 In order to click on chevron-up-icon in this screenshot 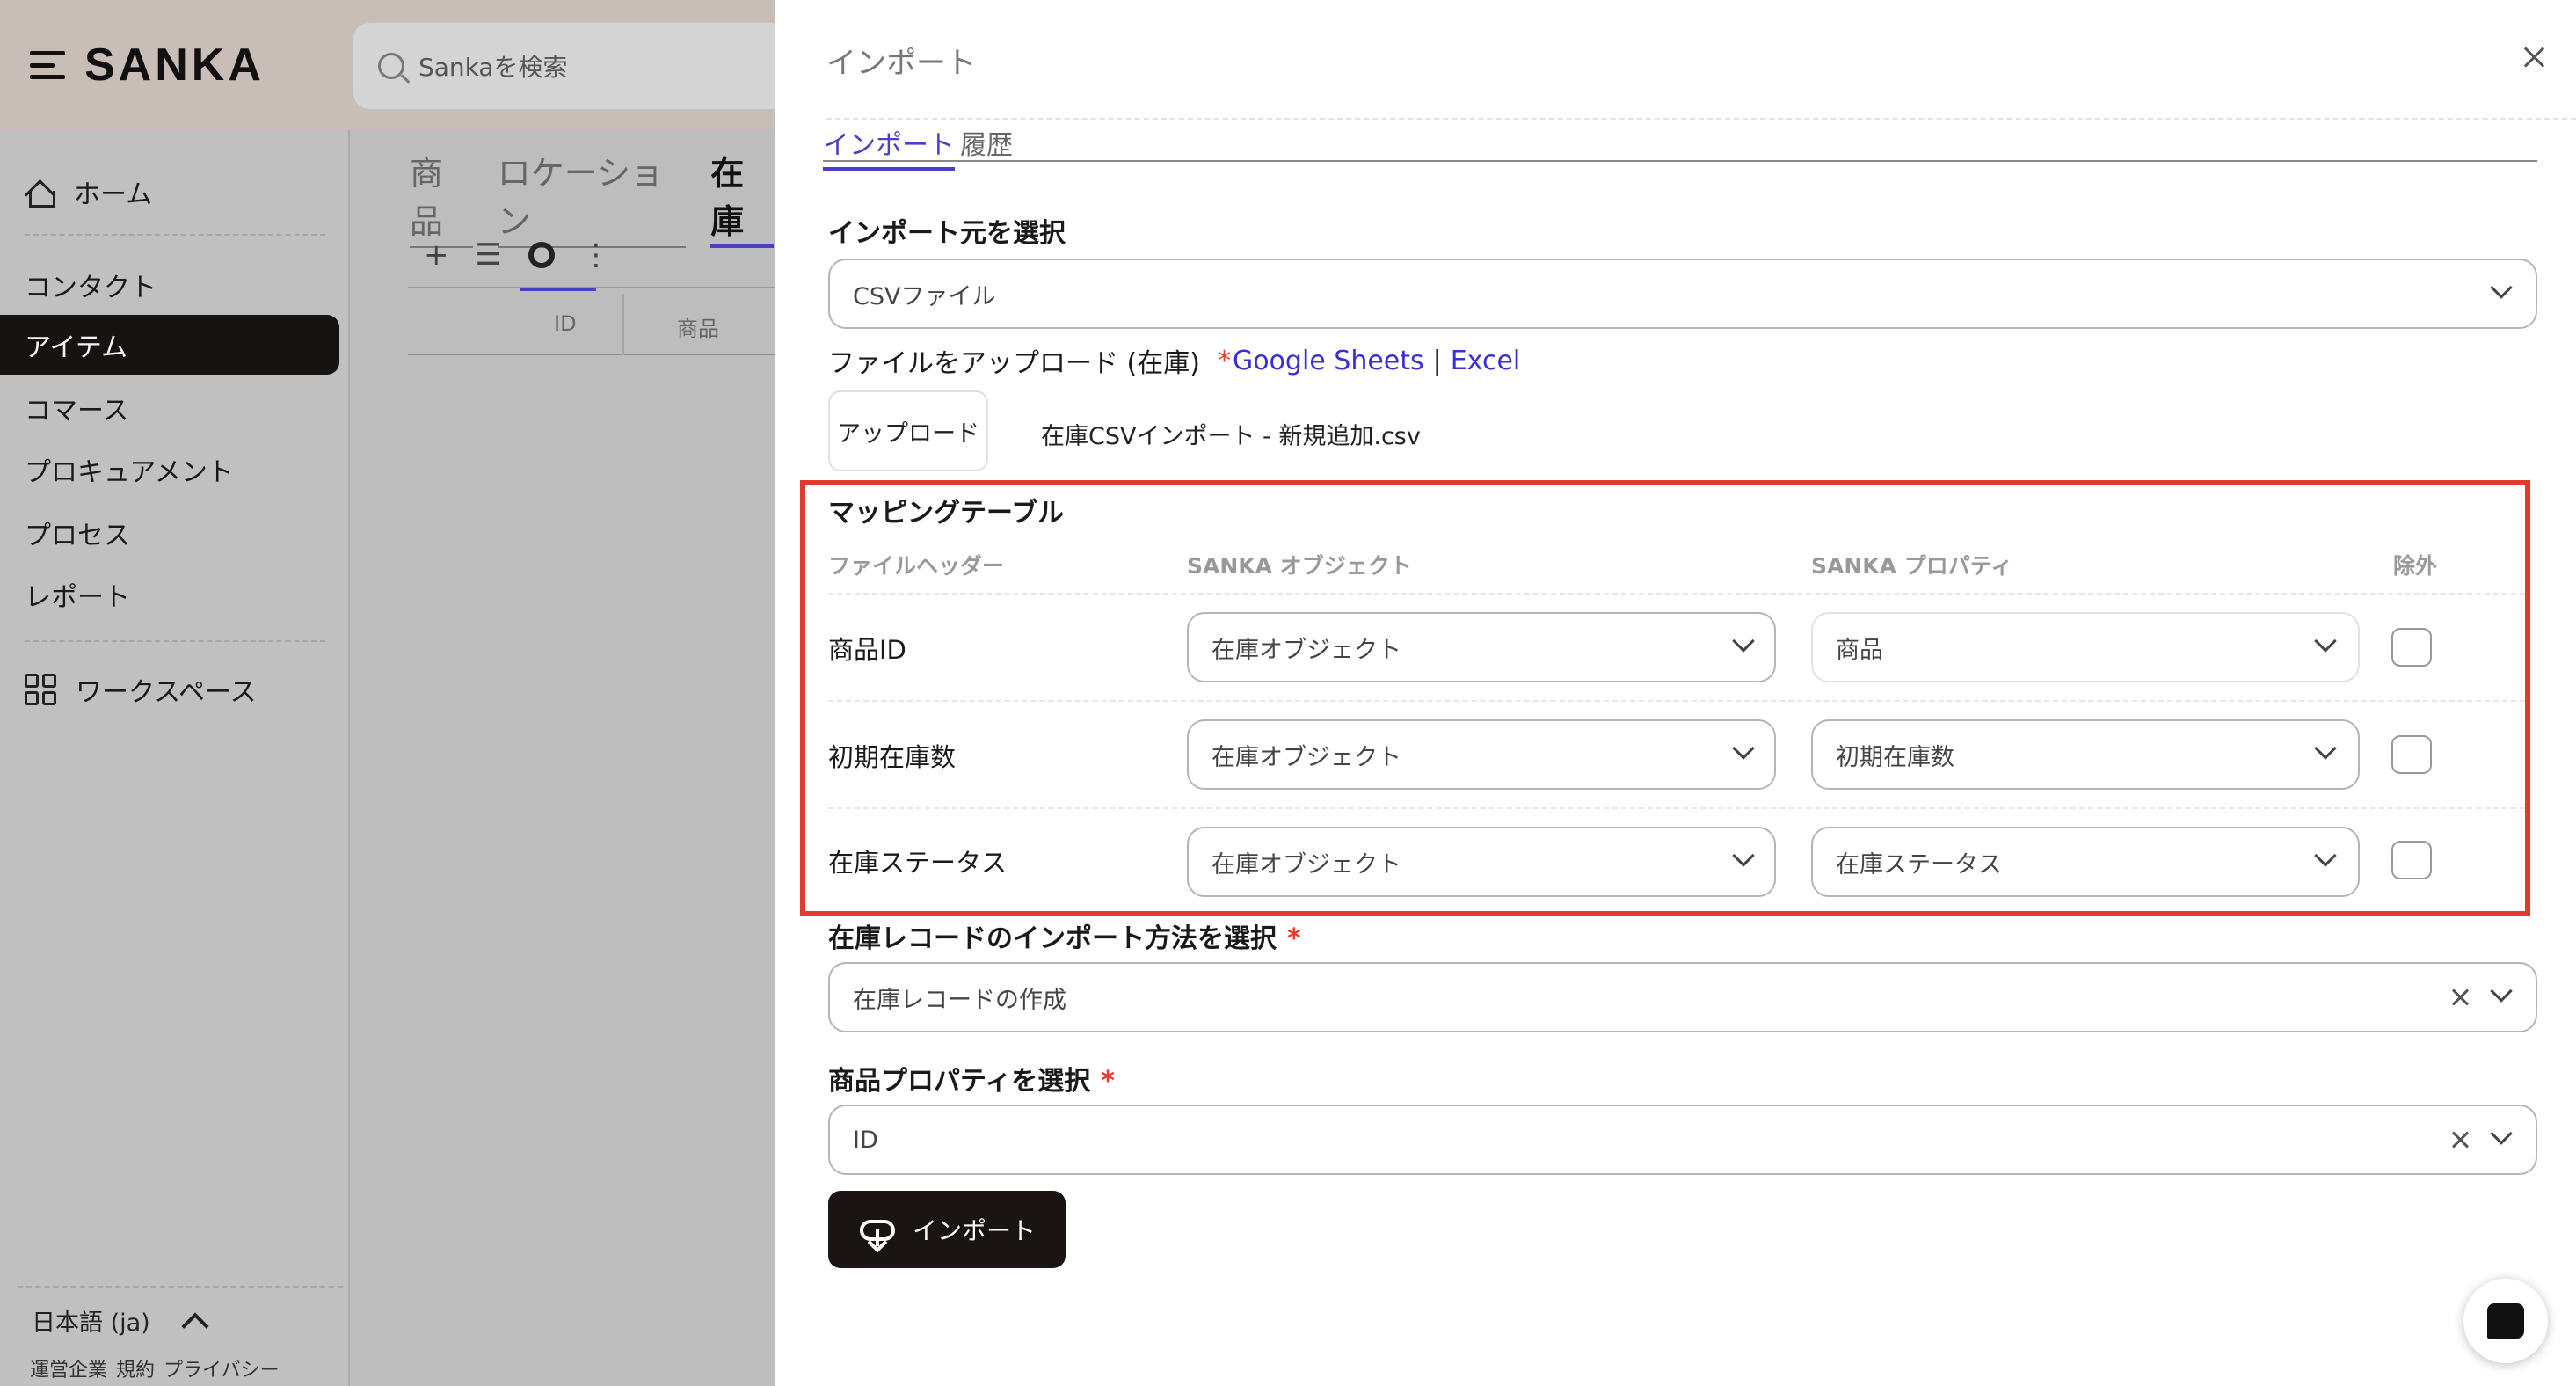, I will do `click(195, 1326)`.